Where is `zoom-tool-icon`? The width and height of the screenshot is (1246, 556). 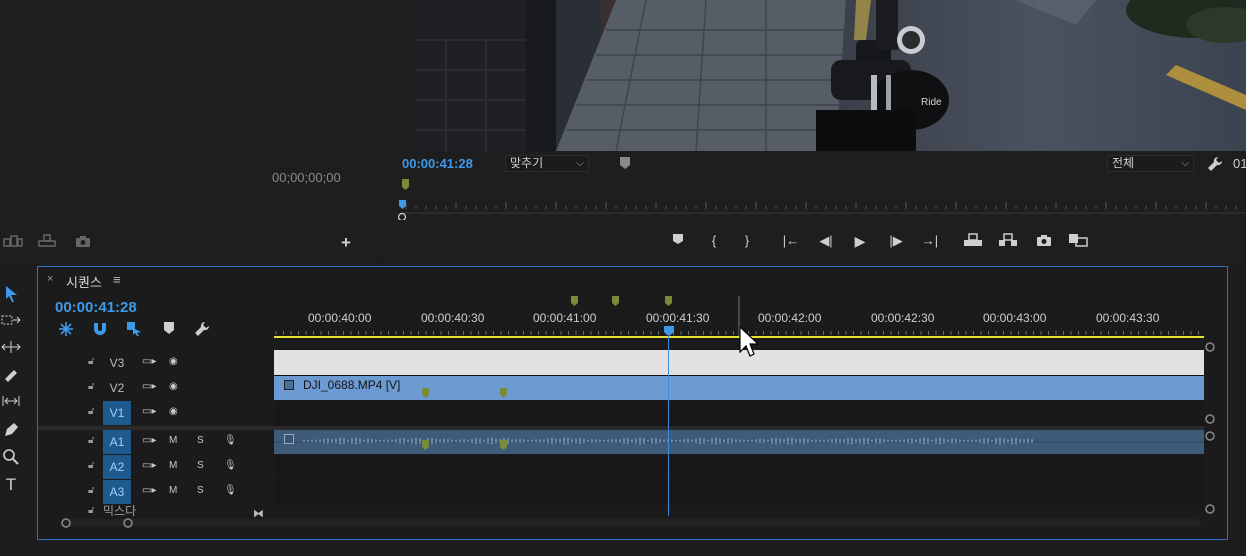 zoom-tool-icon is located at coordinates (11, 458).